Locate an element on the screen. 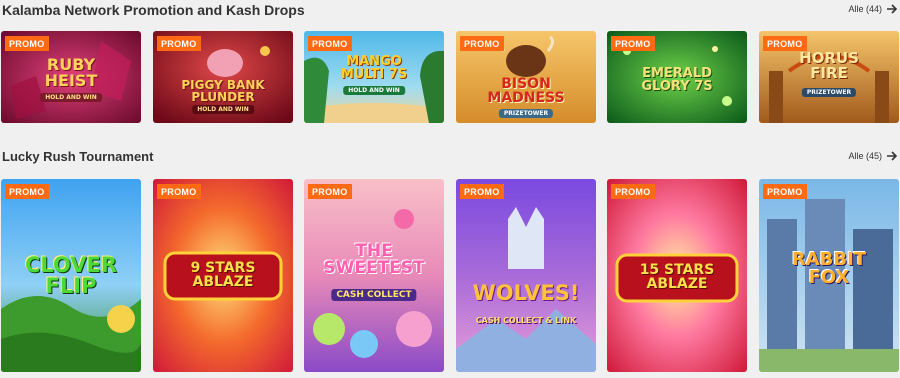 The image size is (900, 378). section-header-lucky-rush: Lucky Rush Tournament Alle (45) is located at coordinates (450, 159).